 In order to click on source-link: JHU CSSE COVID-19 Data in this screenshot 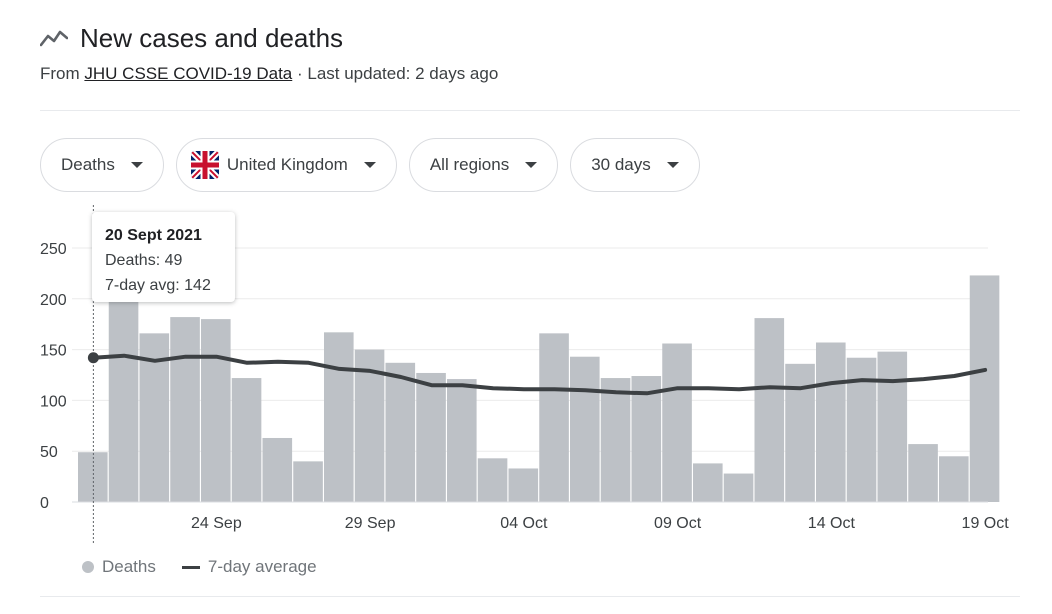, I will do `click(188, 73)`.